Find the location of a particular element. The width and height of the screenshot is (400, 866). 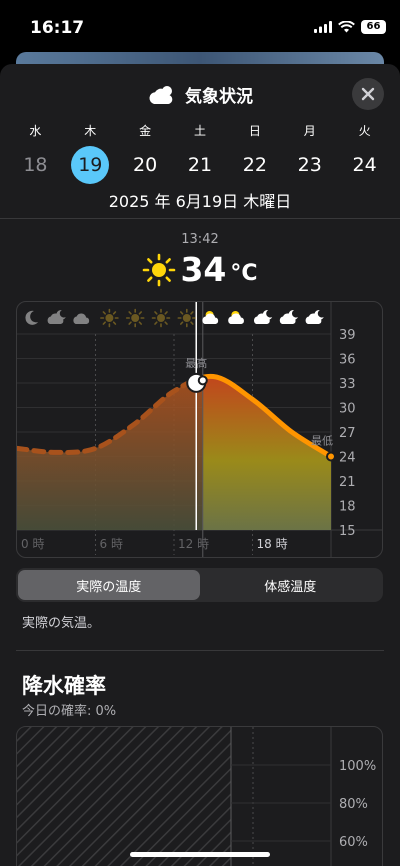

date-number: 19 is located at coordinates (90, 165).